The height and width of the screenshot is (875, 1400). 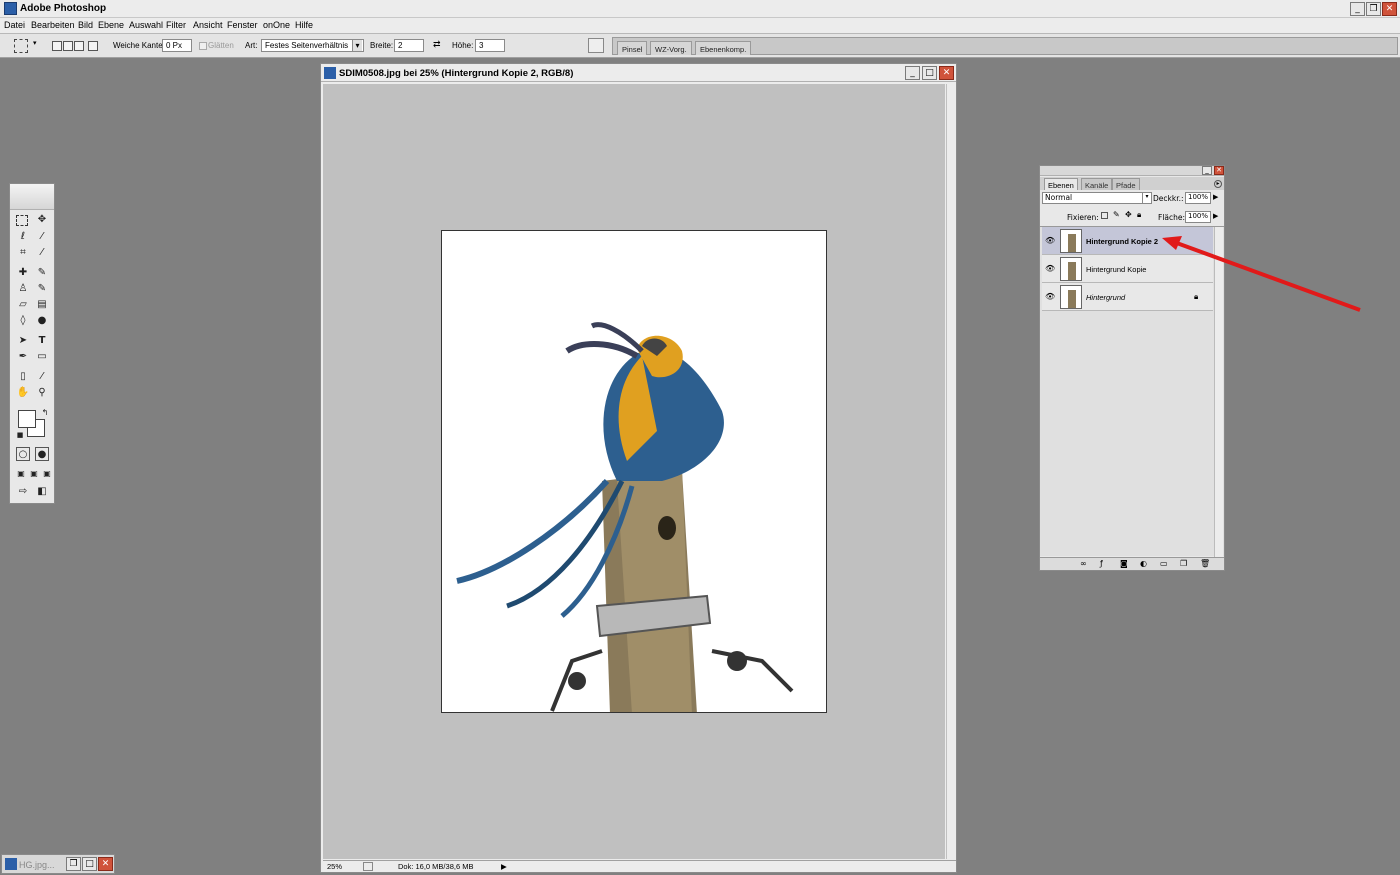 What do you see at coordinates (1215, 216) in the screenshot?
I see `fill-slider-arrow-icon: ▶` at bounding box center [1215, 216].